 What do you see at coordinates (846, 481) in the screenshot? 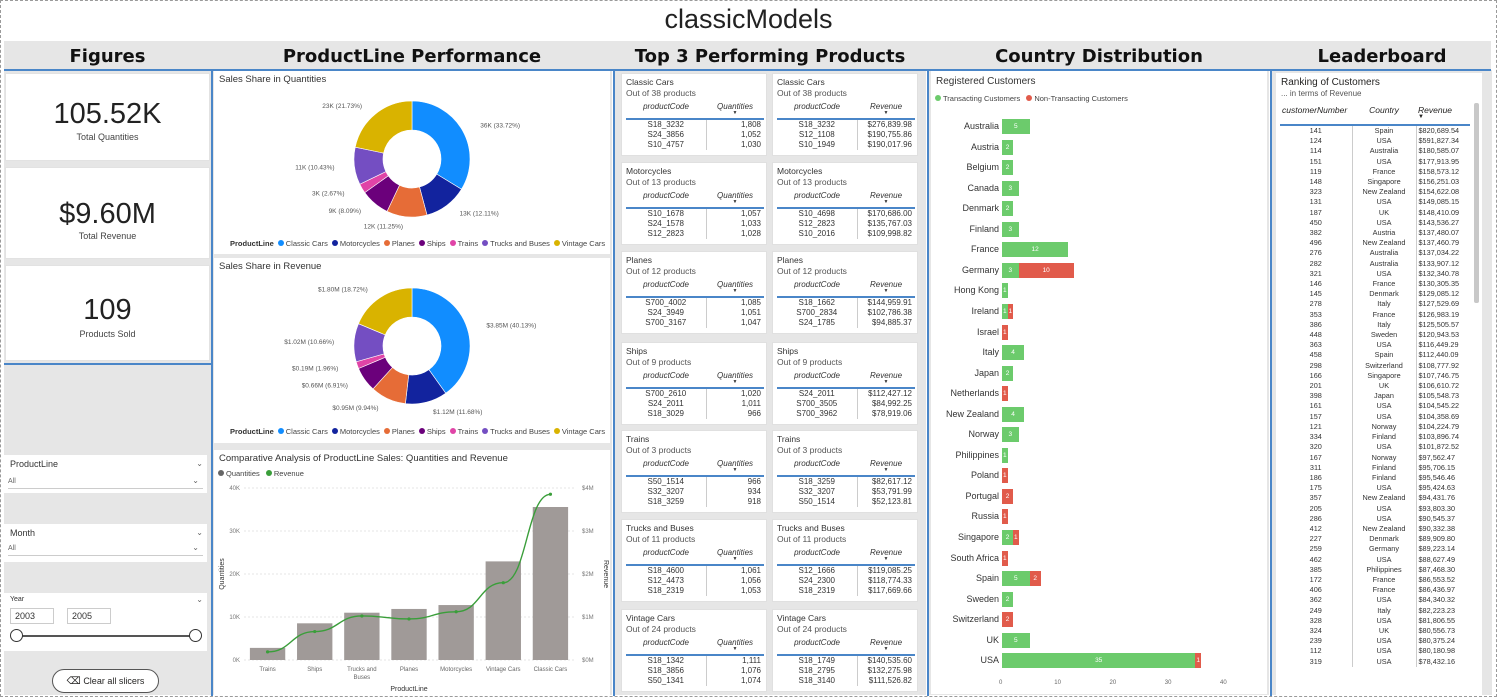
I see `table-row: S18_3259 $82,617.12` at bounding box center [846, 481].